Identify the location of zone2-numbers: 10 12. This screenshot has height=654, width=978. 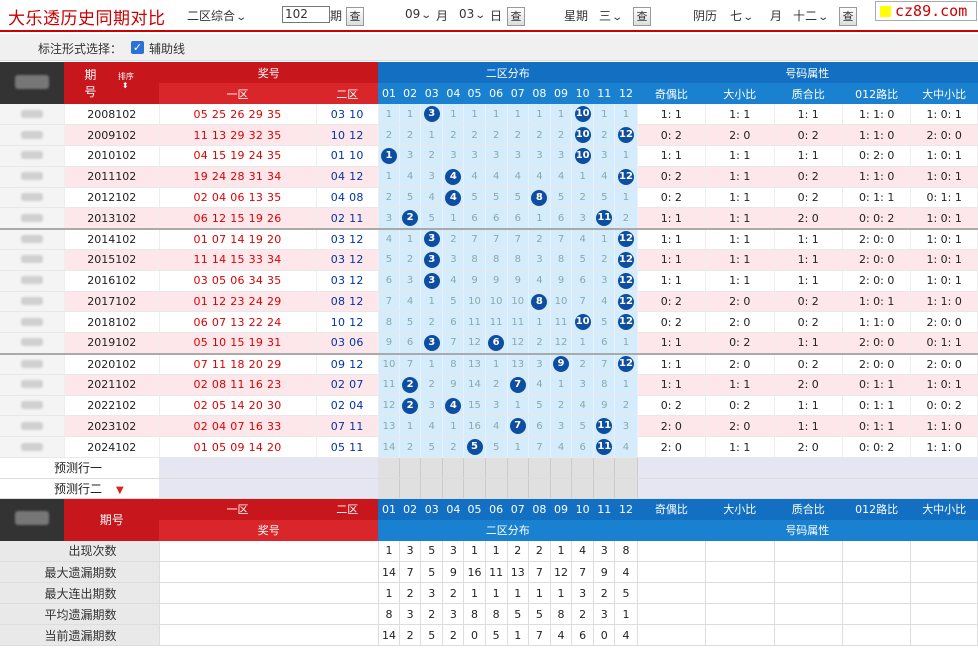
(347, 322).